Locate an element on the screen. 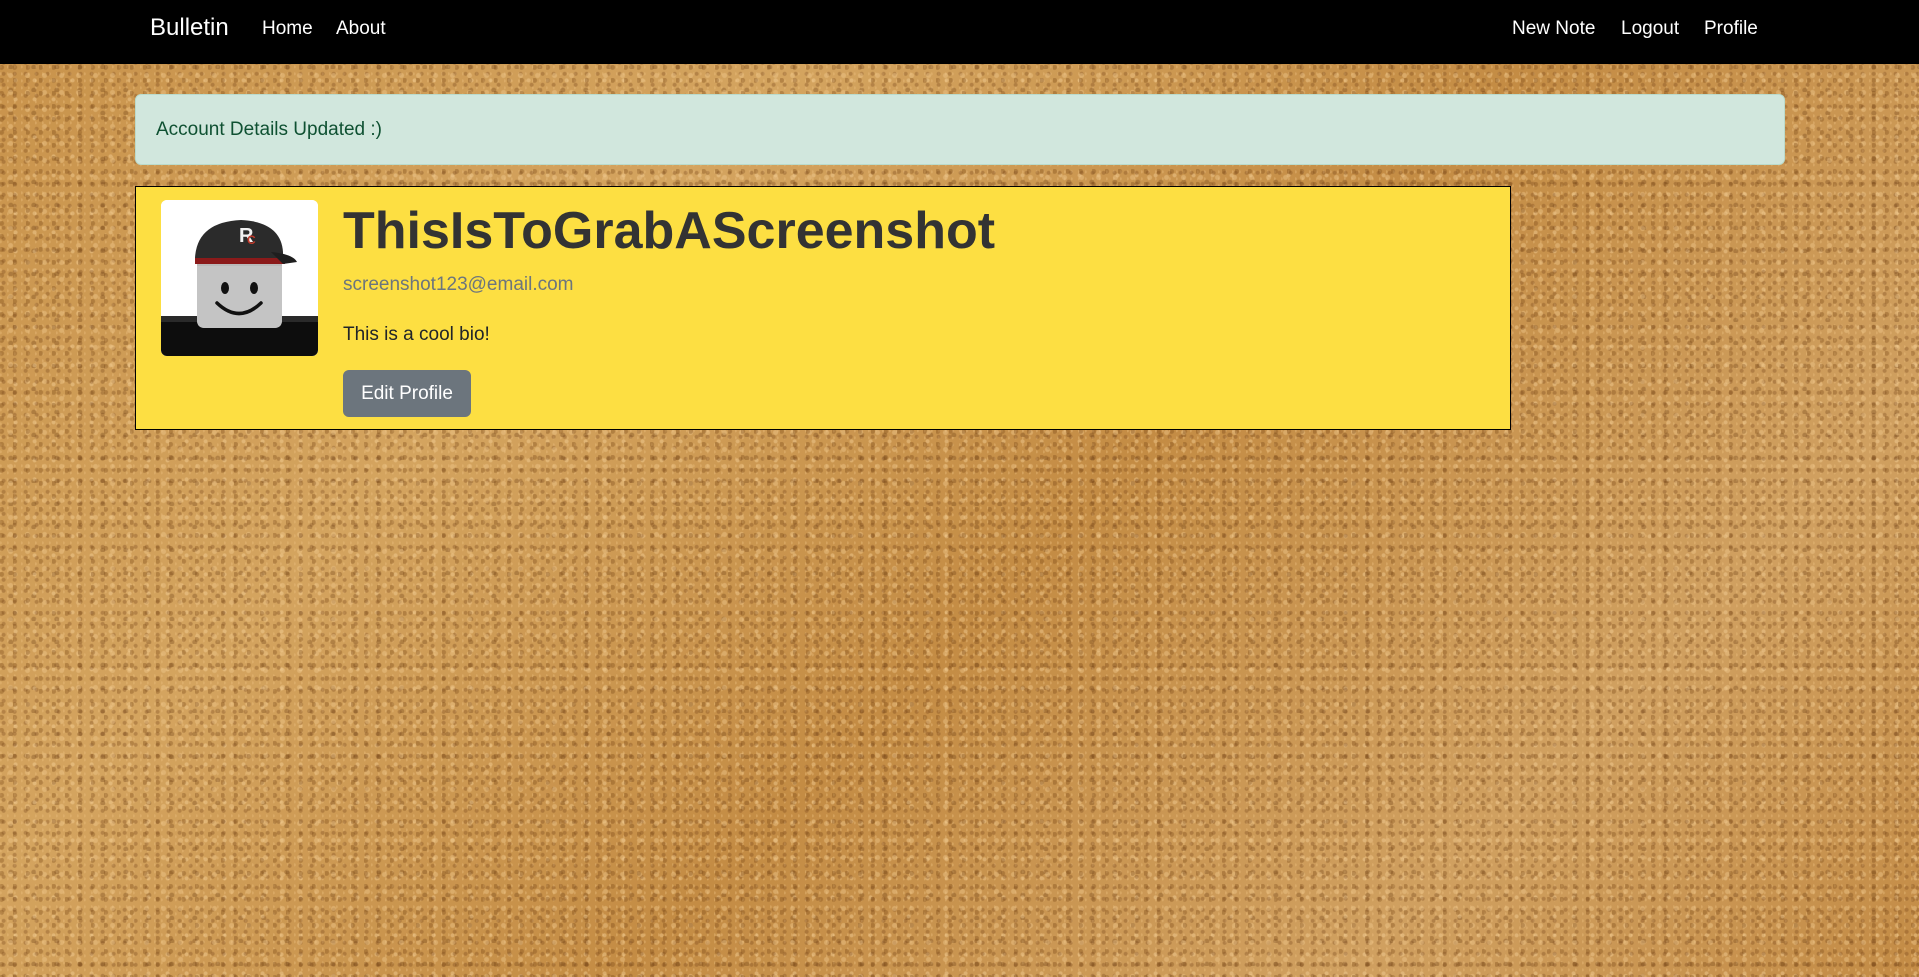  nav-link-profile: Profile is located at coordinates (1731, 29).